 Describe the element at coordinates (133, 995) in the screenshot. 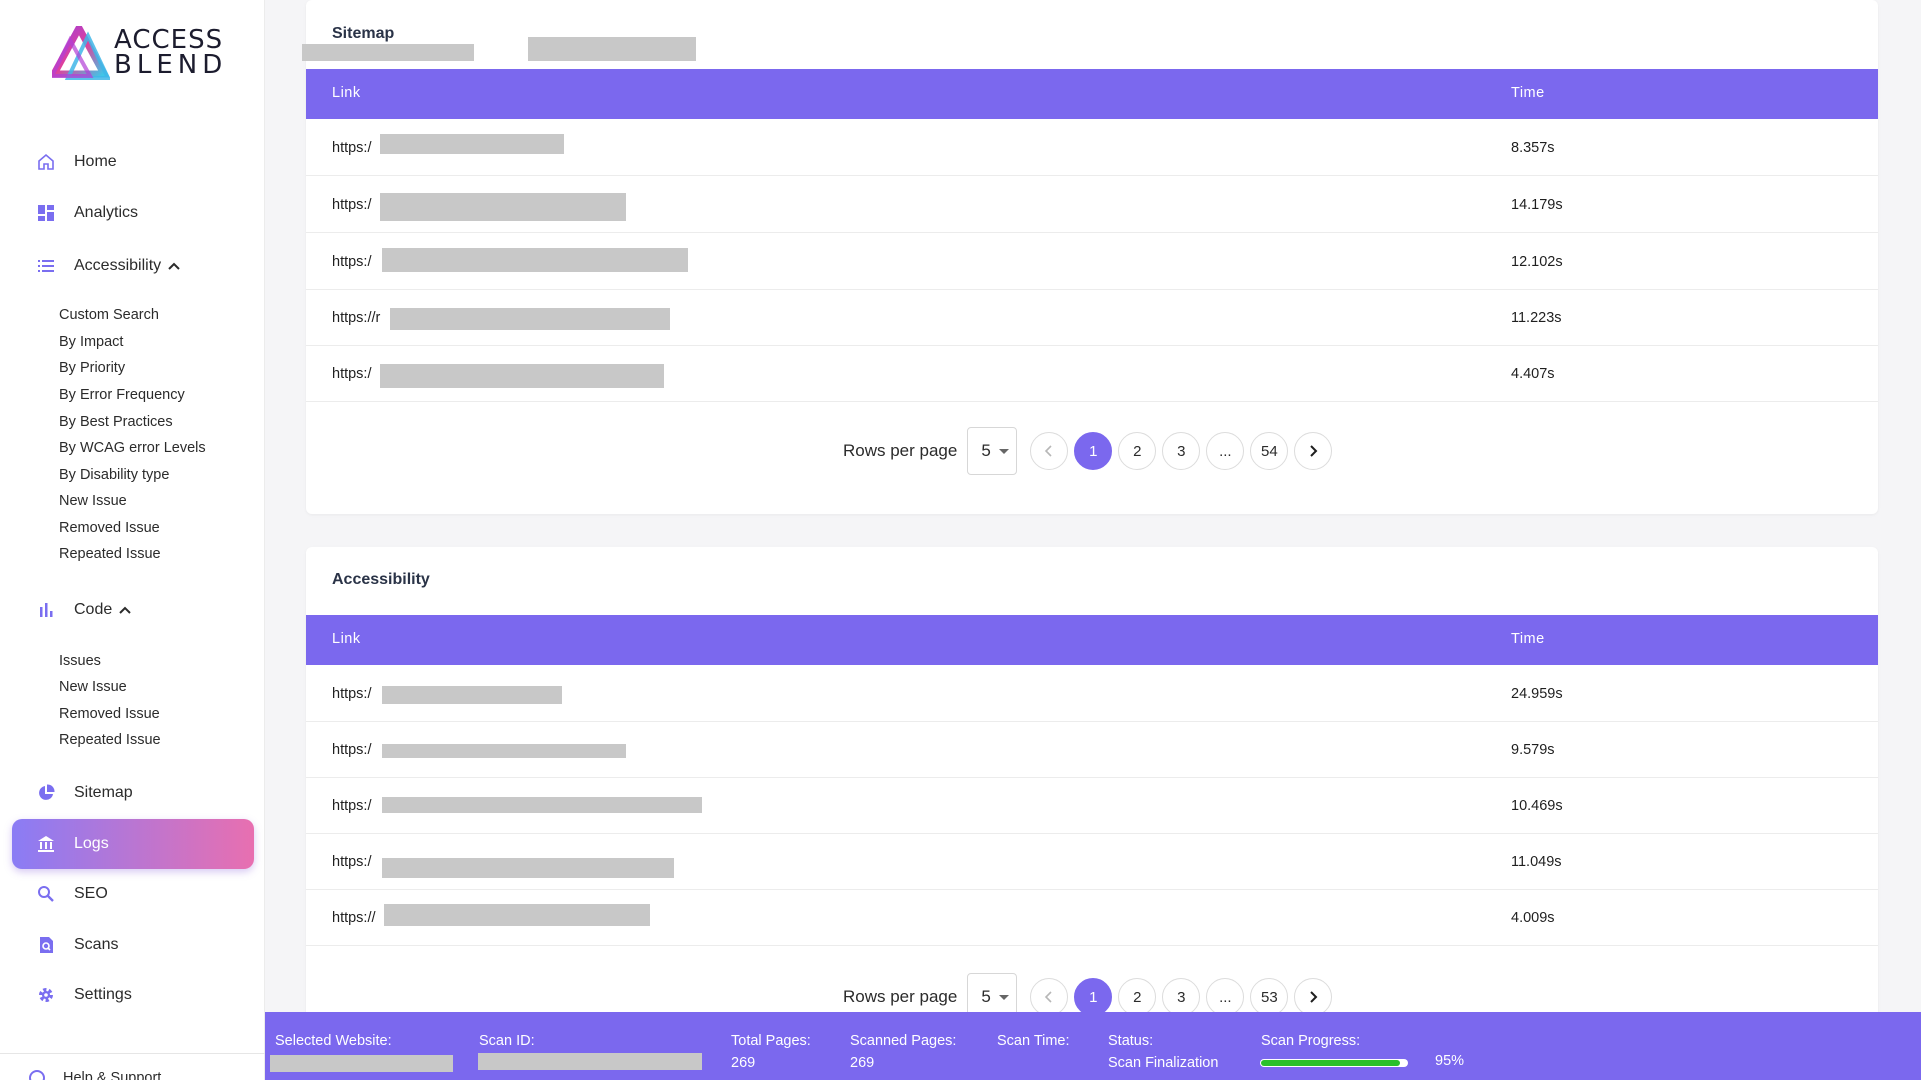

I see `nav-item-settings: Settings` at that location.